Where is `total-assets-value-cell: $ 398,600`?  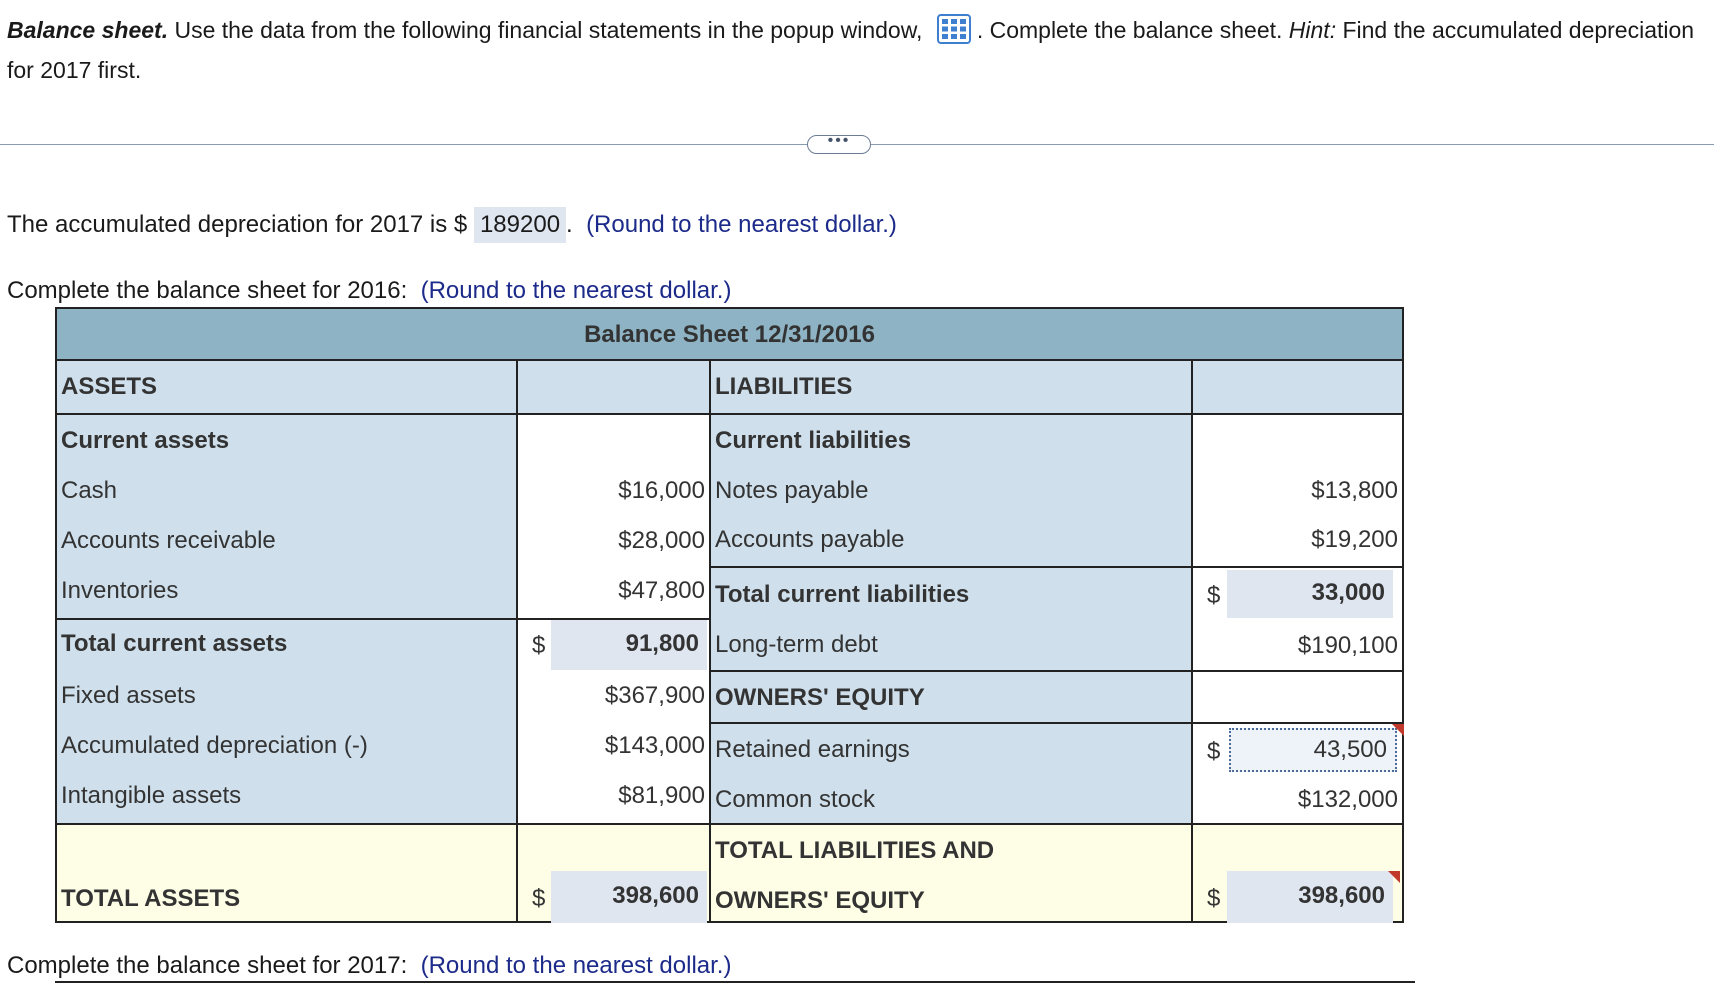 total-assets-value-cell: $ 398,600 is located at coordinates (612, 873).